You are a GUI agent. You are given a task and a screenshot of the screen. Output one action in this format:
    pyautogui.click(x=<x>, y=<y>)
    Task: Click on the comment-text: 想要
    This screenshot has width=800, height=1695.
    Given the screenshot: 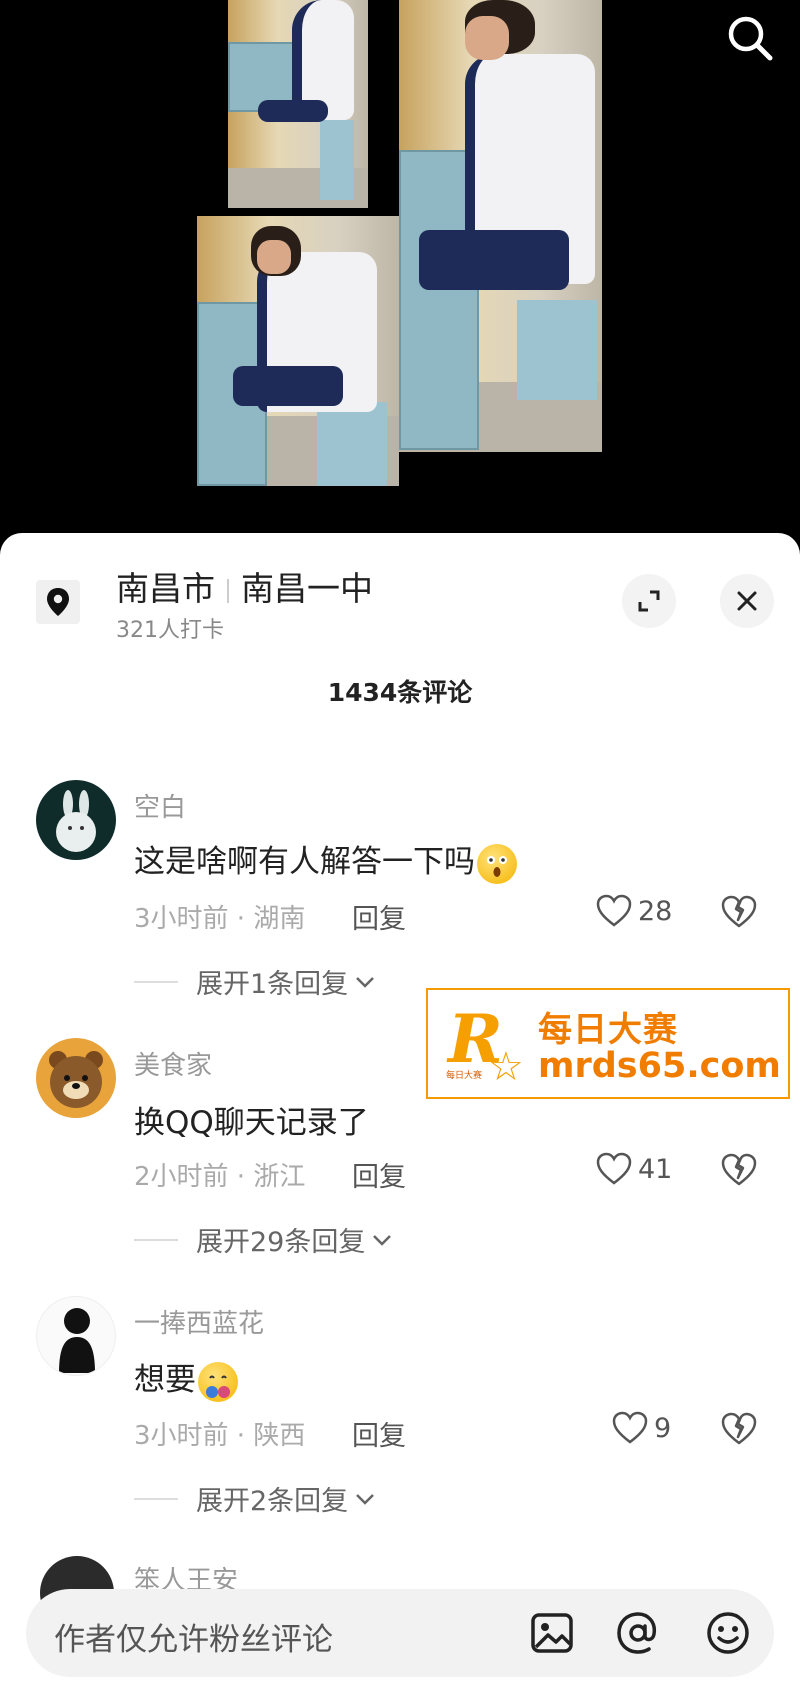 What is the action you would take?
    pyautogui.click(x=186, y=1378)
    